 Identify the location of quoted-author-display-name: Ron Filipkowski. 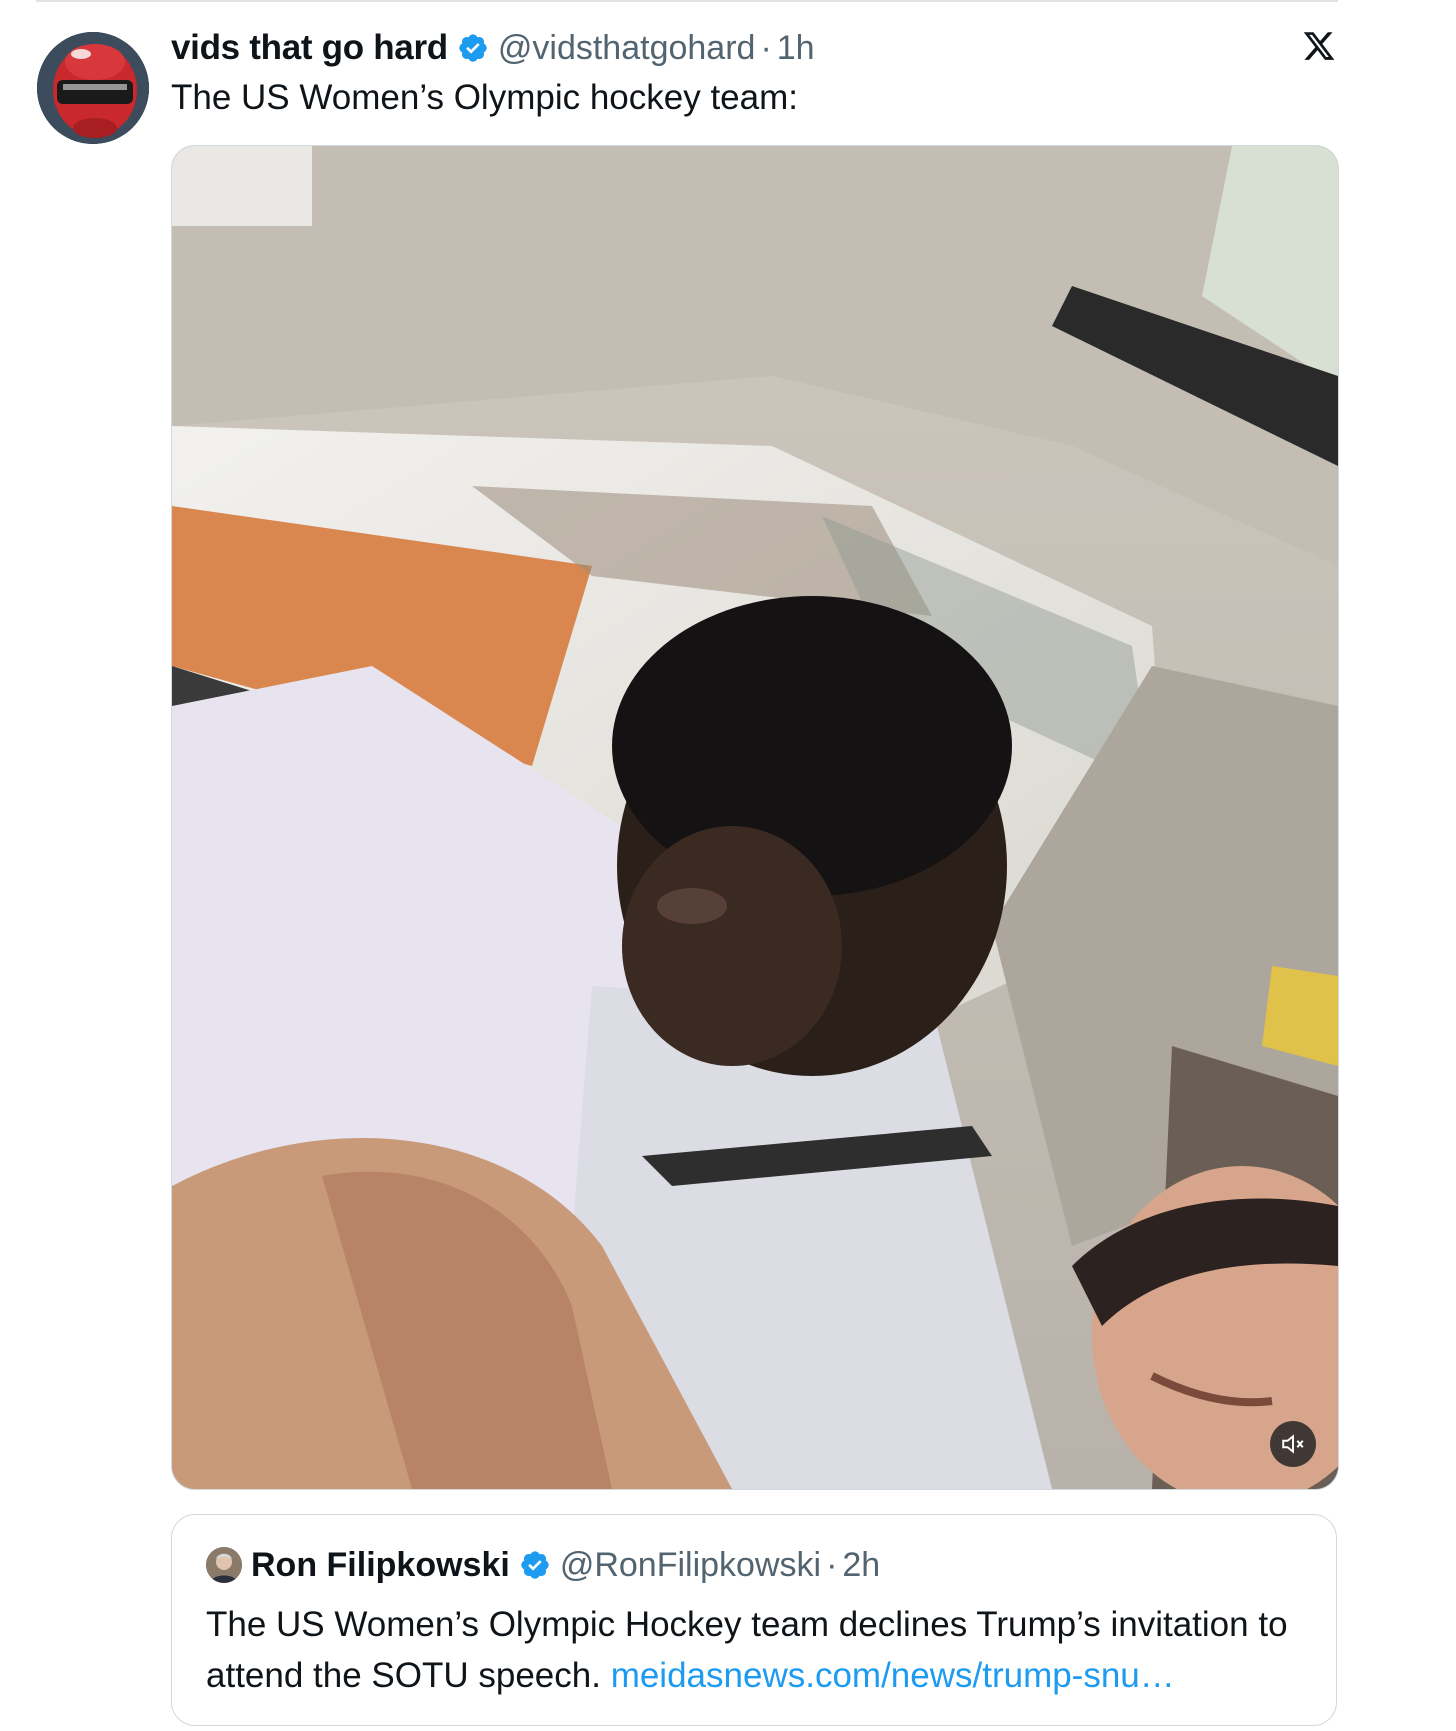
(380, 1565).